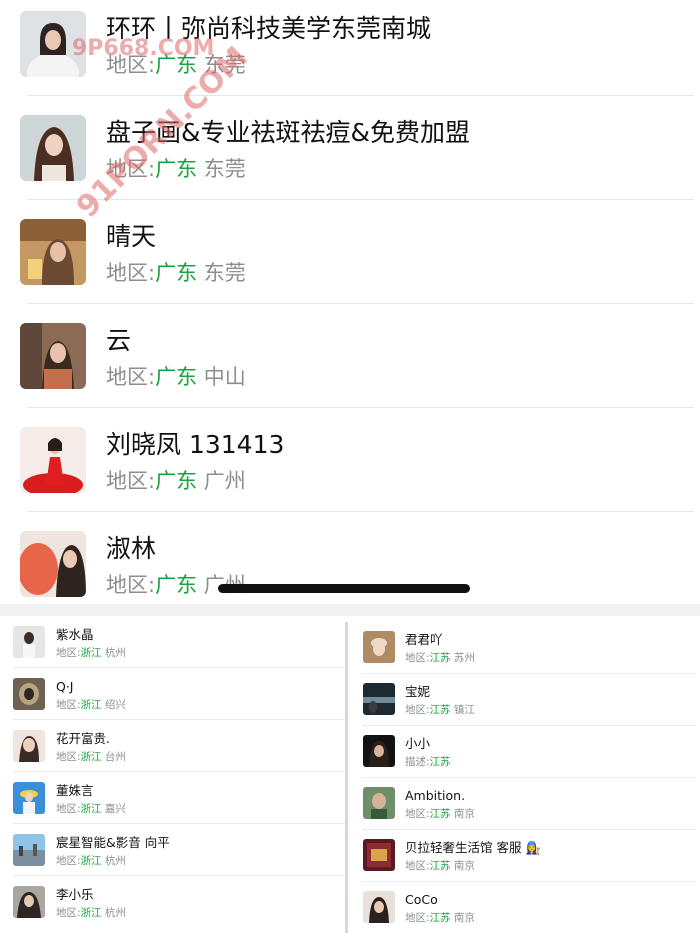  What do you see at coordinates (172, 850) in the screenshot?
I see `list-item: 宸星智能&影音 向平 地区:浙江 杭州` at bounding box center [172, 850].